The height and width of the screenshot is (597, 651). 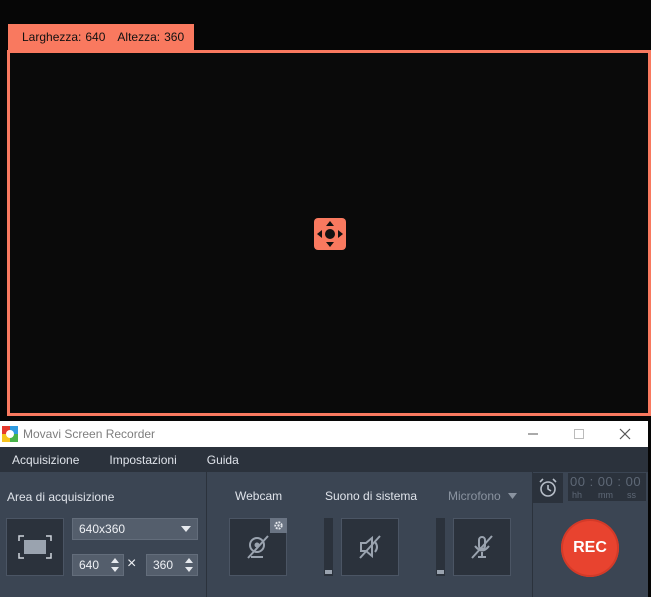 I want to click on timer-readout: 00 : 00 : 00 hh mm ss, so click(x=607, y=487).